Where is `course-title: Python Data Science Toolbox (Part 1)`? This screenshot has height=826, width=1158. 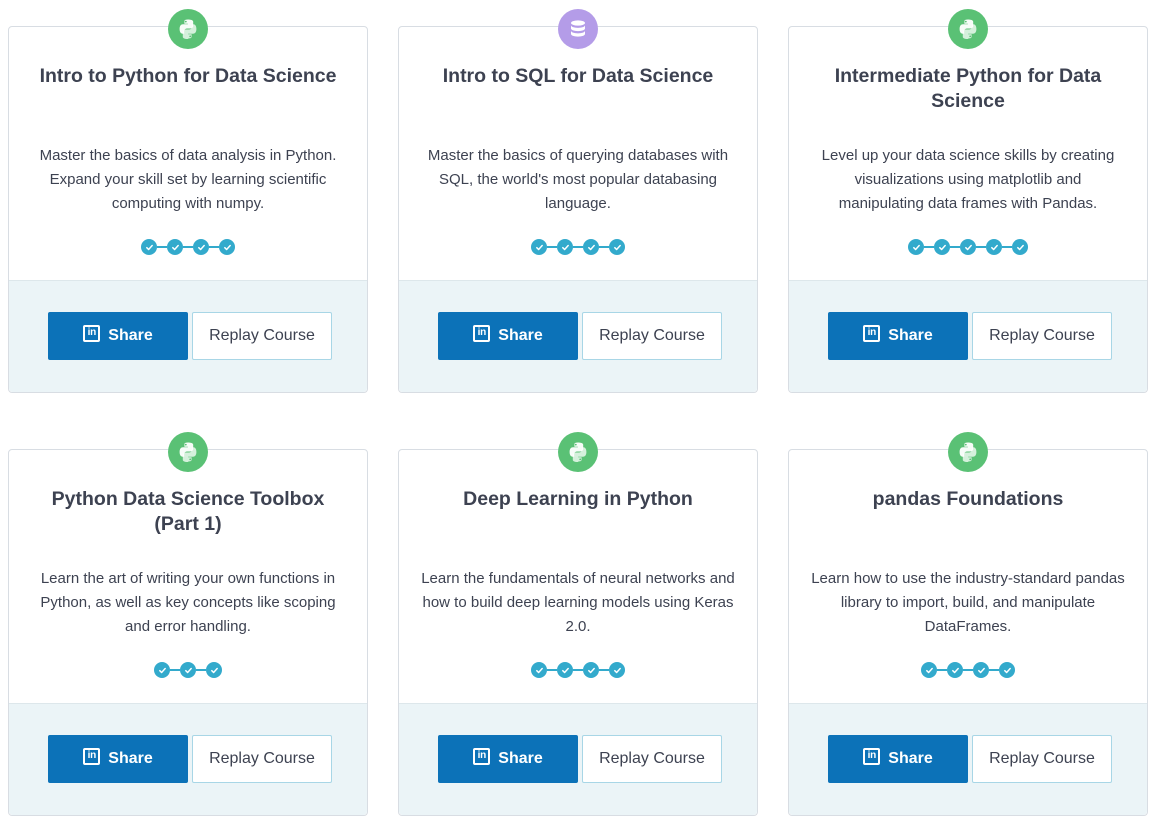 course-title: Python Data Science Toolbox (Part 1) is located at coordinates (188, 511).